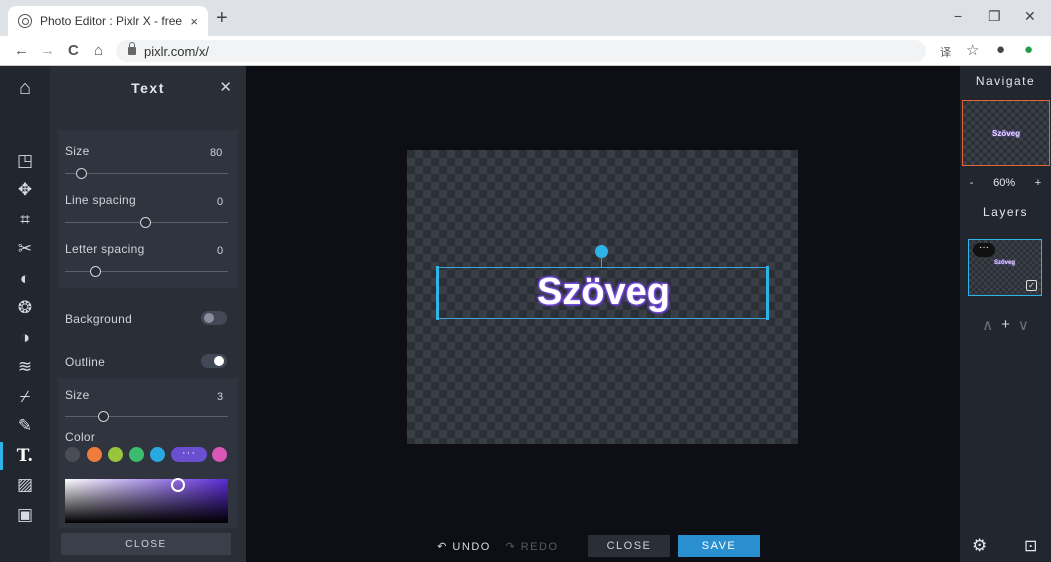 This screenshot has height=562, width=1051. Describe the element at coordinates (157, 454) in the screenshot. I see `color-swatch-blue` at that location.